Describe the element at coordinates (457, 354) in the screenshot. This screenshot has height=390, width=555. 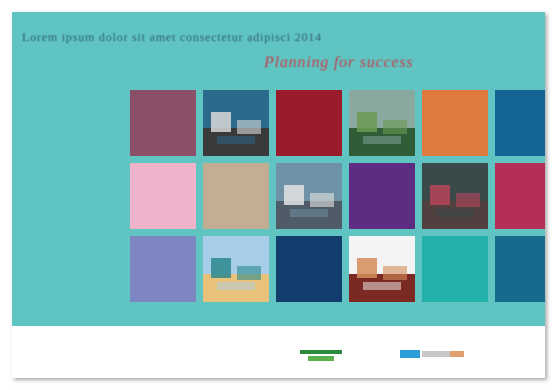
I see `logo-right-accent` at that location.